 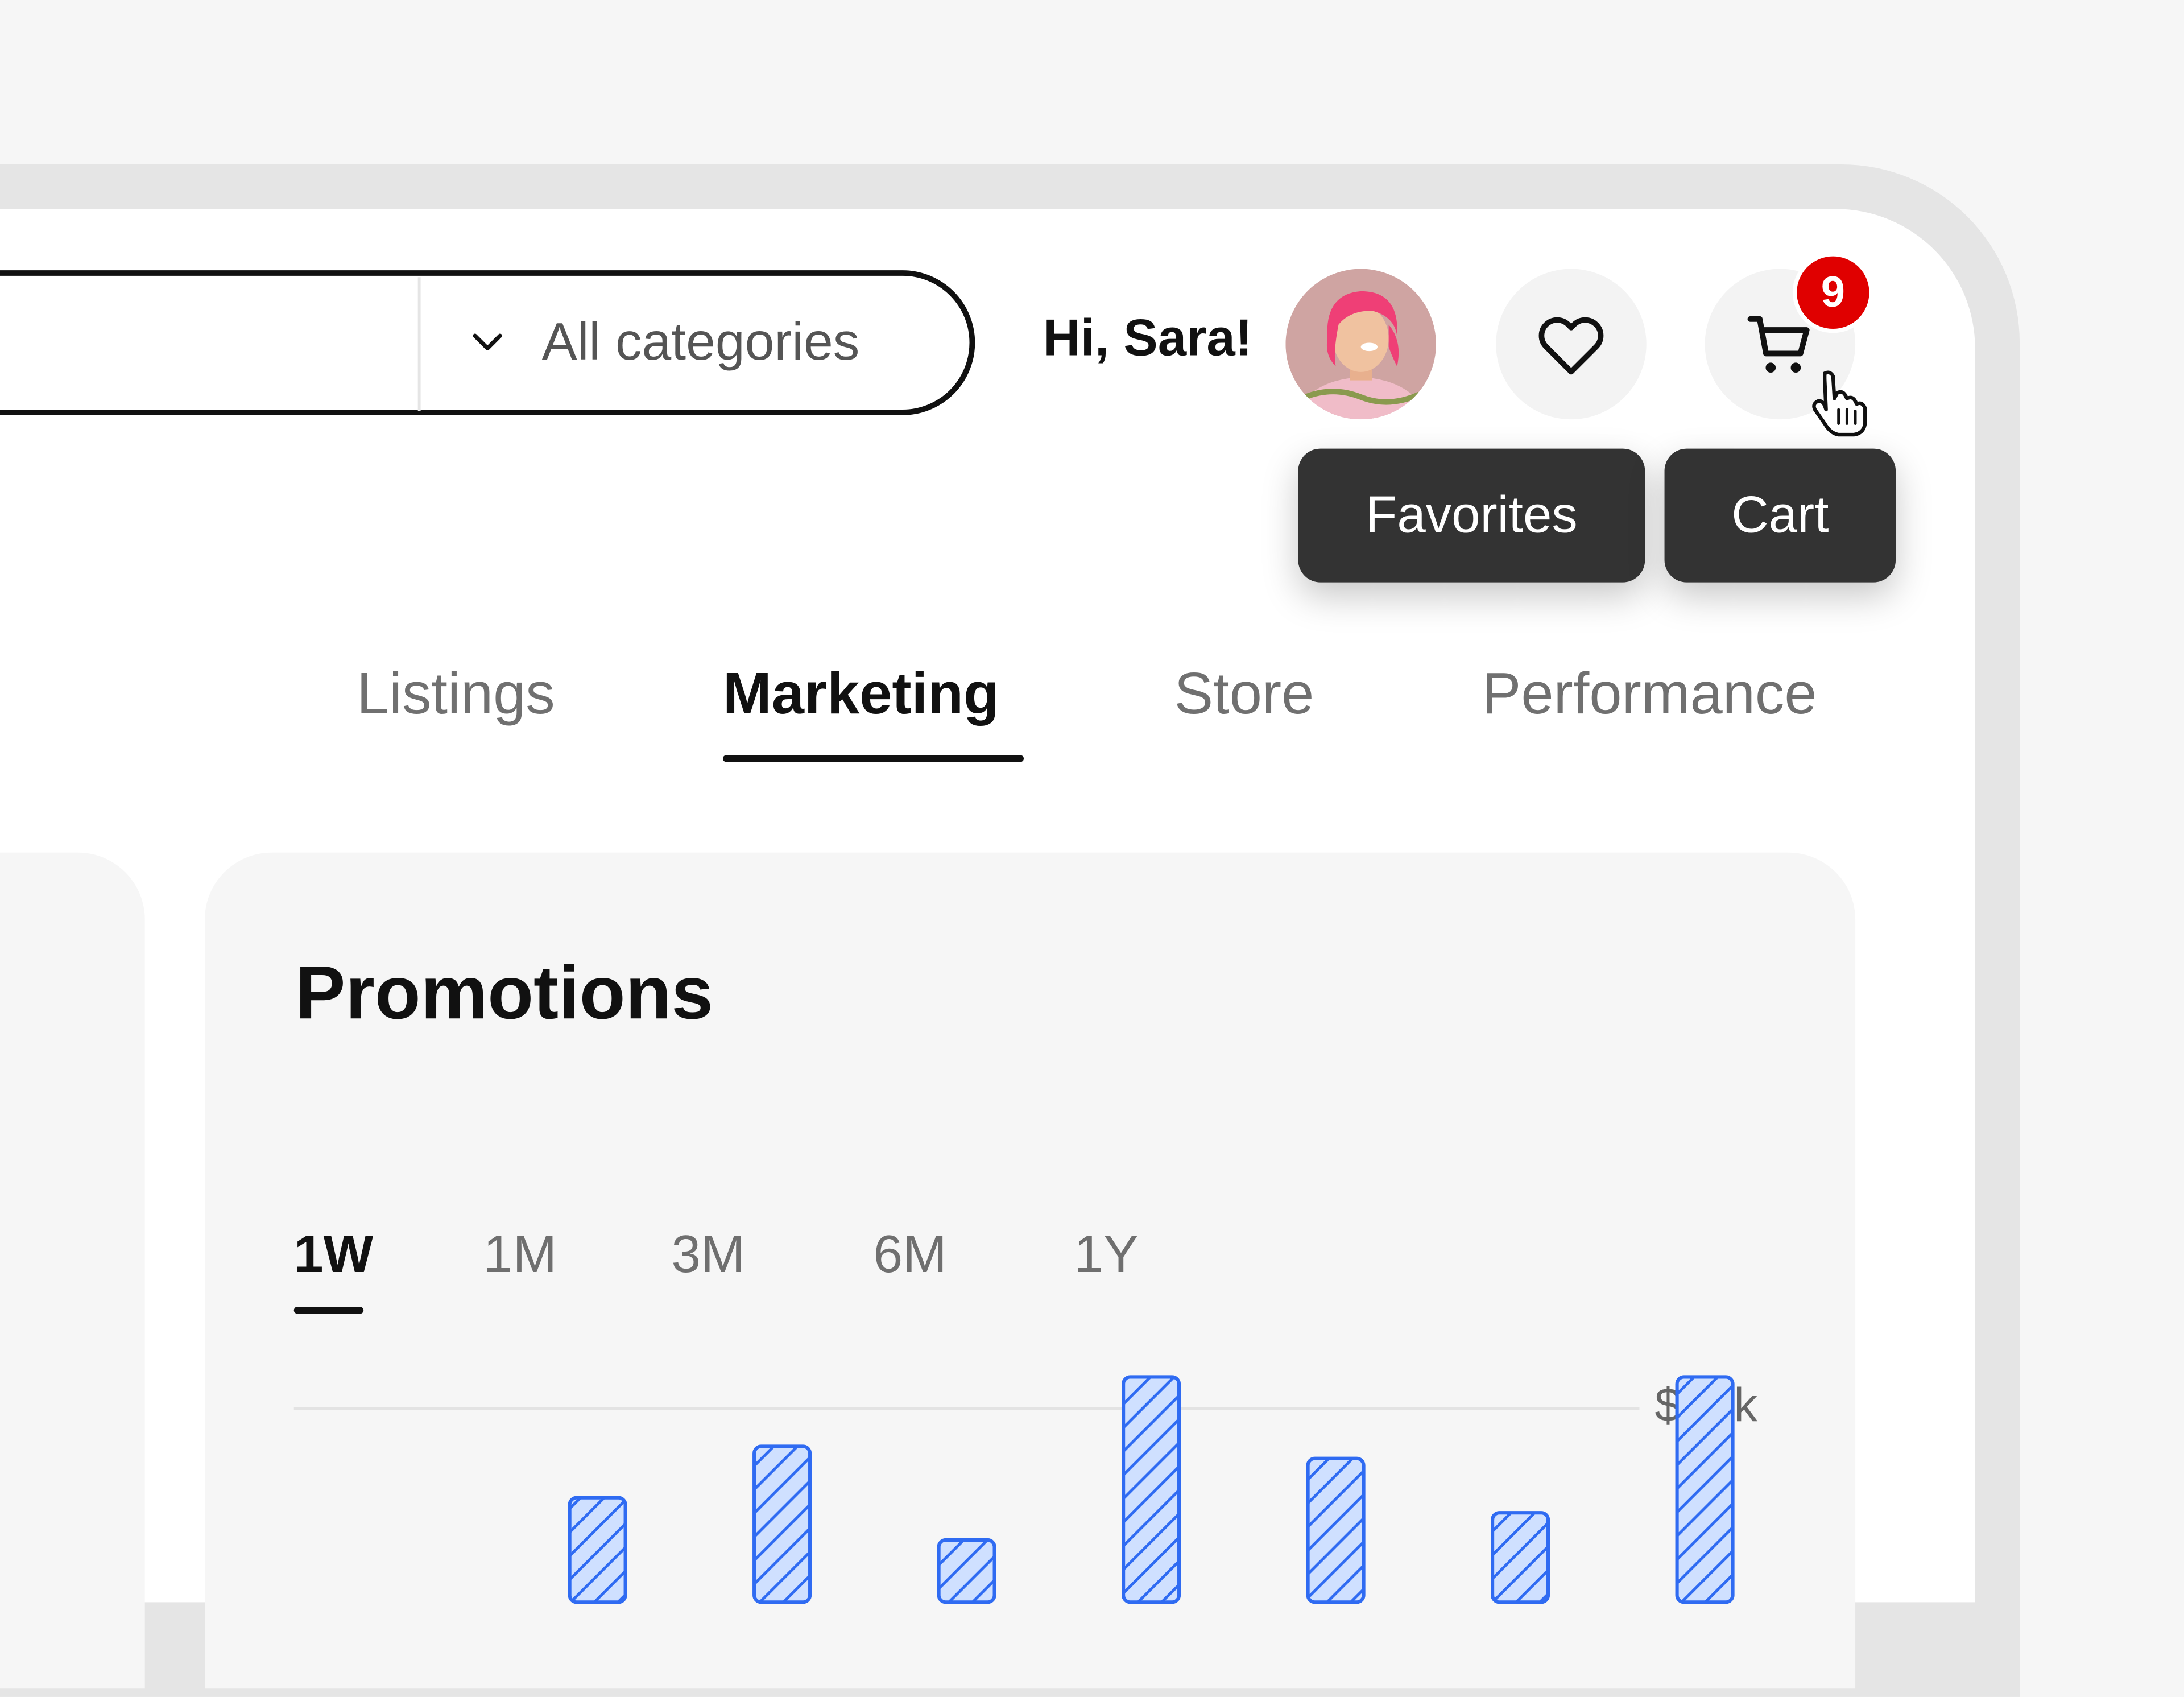 What do you see at coordinates (873, 758) in the screenshot?
I see `active-tab-indicator` at bounding box center [873, 758].